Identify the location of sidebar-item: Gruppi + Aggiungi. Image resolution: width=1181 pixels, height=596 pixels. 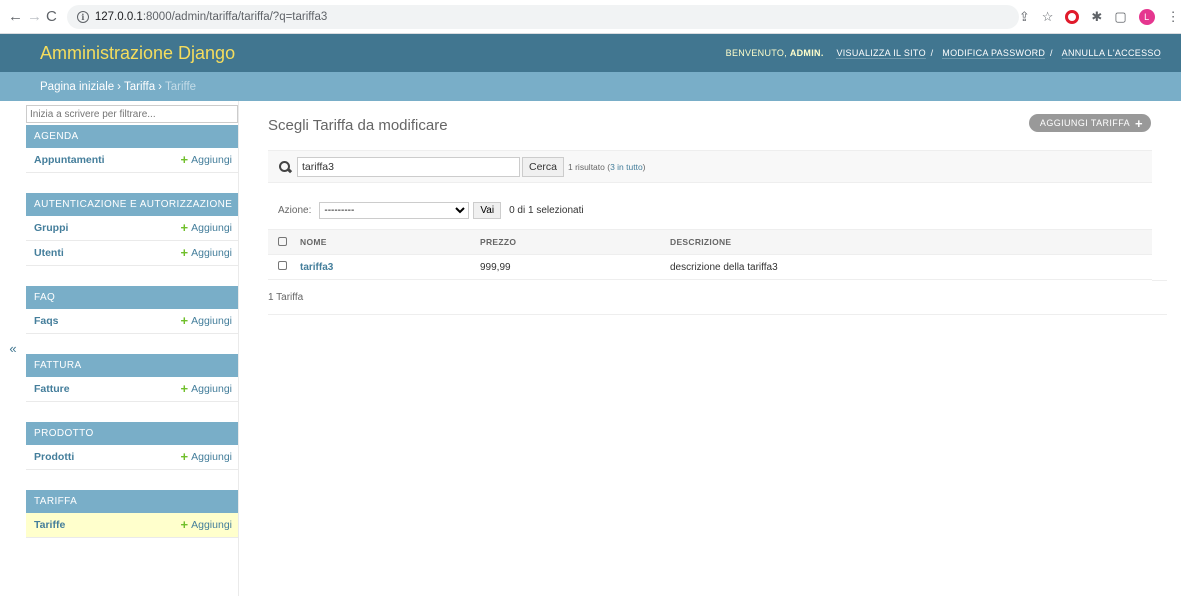
(132, 228).